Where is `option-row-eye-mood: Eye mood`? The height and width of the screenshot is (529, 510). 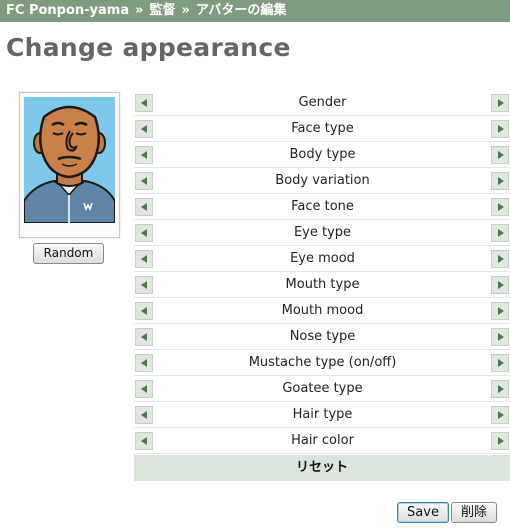
option-row-eye-mood: Eye mood is located at coordinates (322, 259).